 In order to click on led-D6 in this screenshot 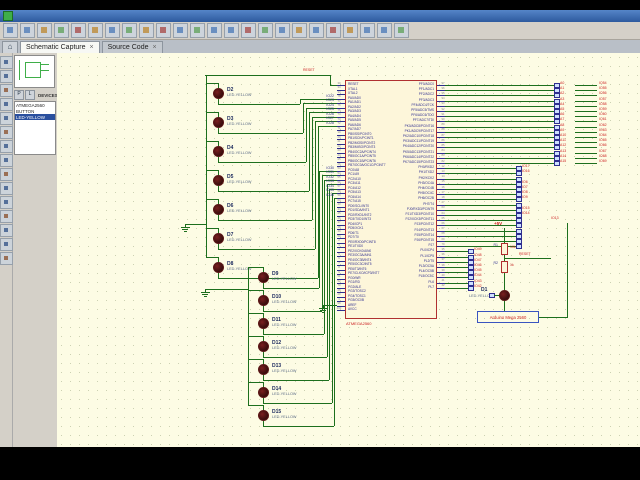, I will do `click(218, 209)`.